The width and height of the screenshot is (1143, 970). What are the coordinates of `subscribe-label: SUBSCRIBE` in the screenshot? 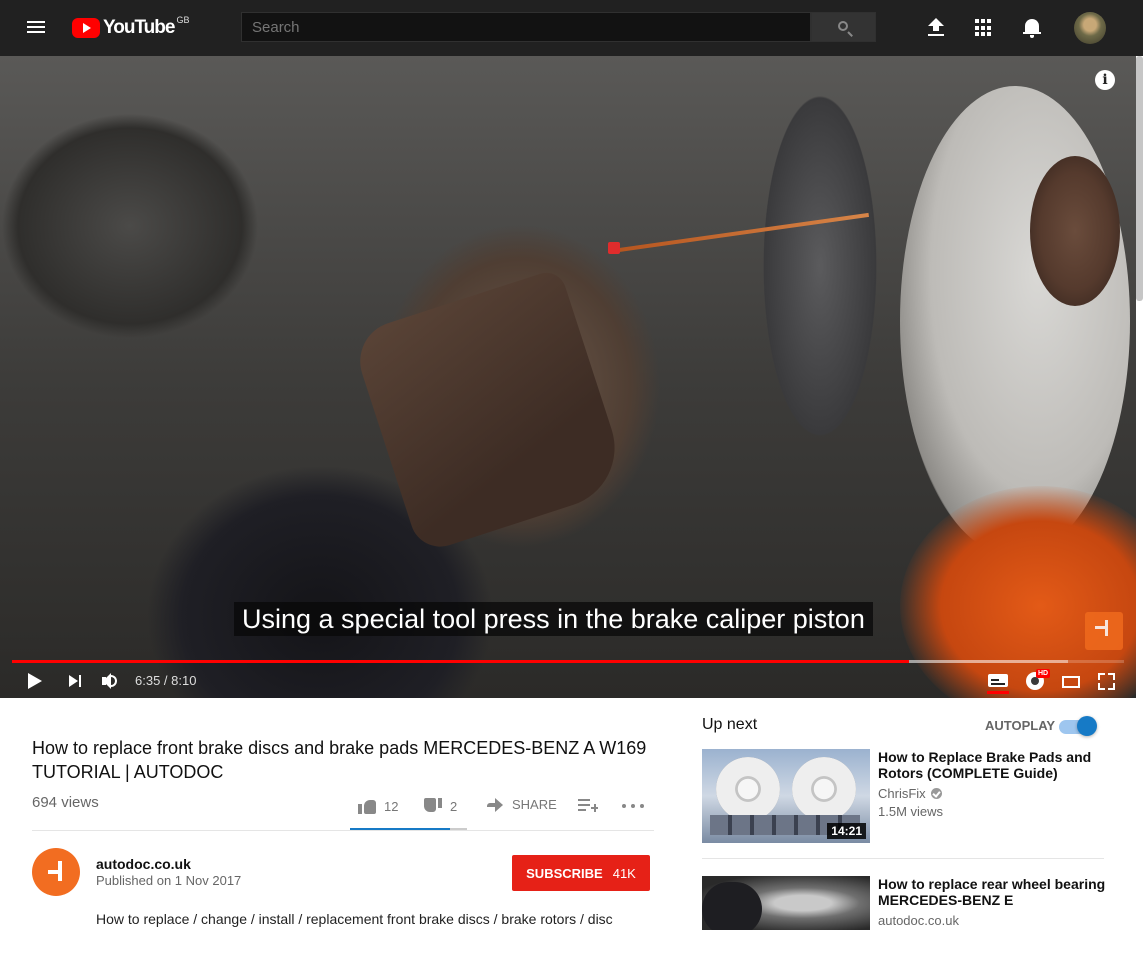 It's located at (564, 873).